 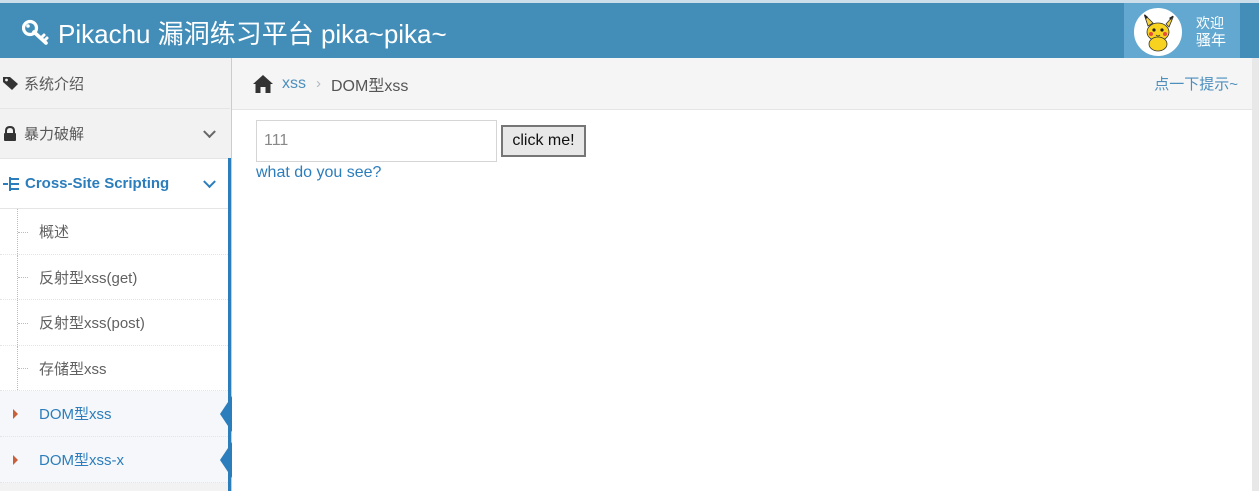 I want to click on breadcrumb: xss › DOM型xss 点一下提示~, so click(x=742, y=84).